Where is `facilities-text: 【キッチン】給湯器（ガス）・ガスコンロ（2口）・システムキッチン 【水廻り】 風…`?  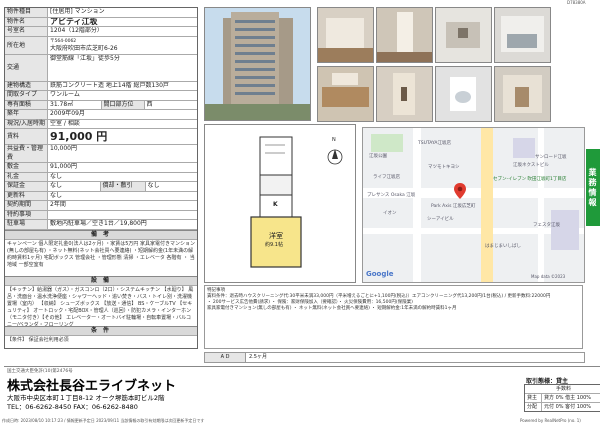
facilities-text: 【キッチン】給湯器（ガス）・ガスコンロ（2口）・システムキッチン 【水廻り】 風… is located at coordinates (100, 306).